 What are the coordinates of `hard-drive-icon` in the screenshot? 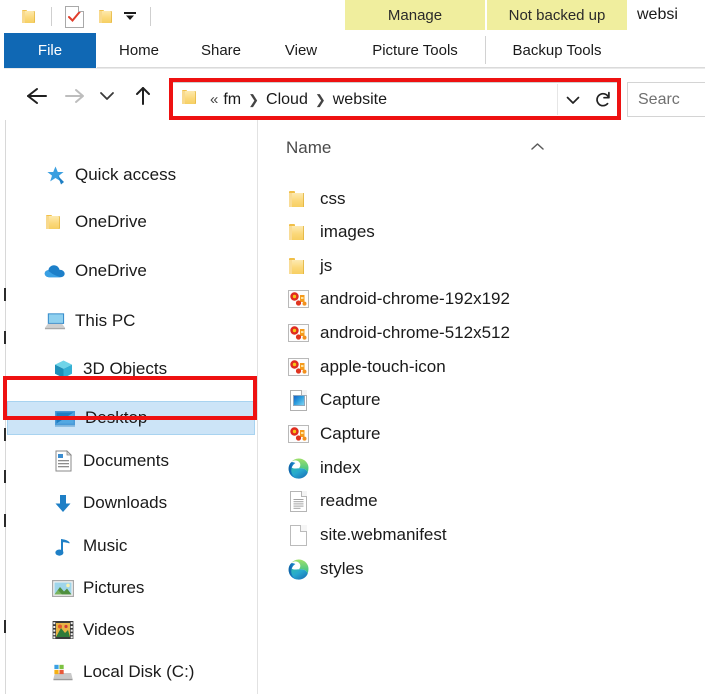 It's located at (63, 672).